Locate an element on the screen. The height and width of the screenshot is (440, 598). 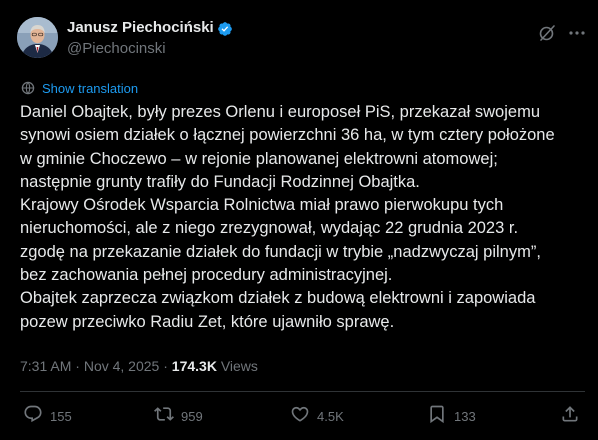
divider is located at coordinates (302, 391).